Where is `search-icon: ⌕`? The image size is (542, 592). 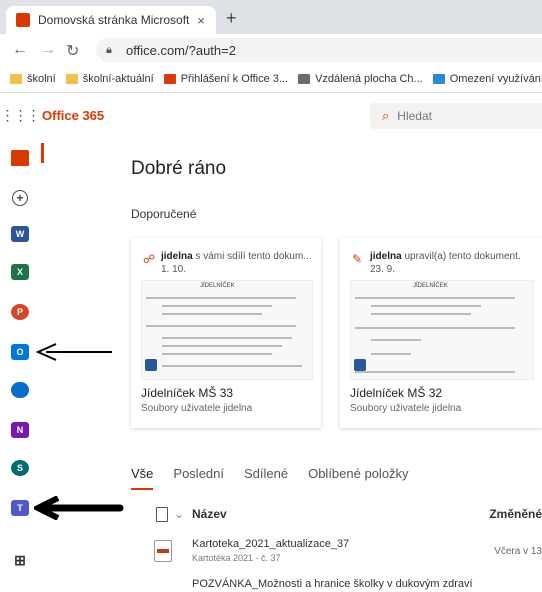
search-icon: ⌕ is located at coordinates (386, 115).